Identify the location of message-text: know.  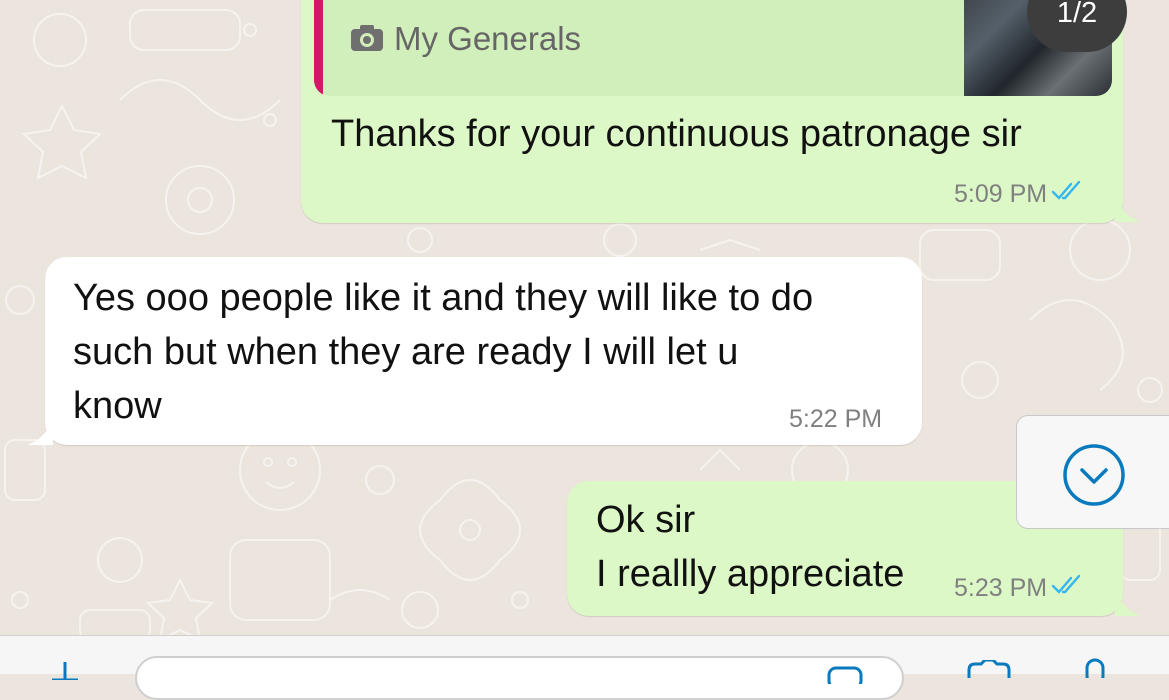
(117, 406).